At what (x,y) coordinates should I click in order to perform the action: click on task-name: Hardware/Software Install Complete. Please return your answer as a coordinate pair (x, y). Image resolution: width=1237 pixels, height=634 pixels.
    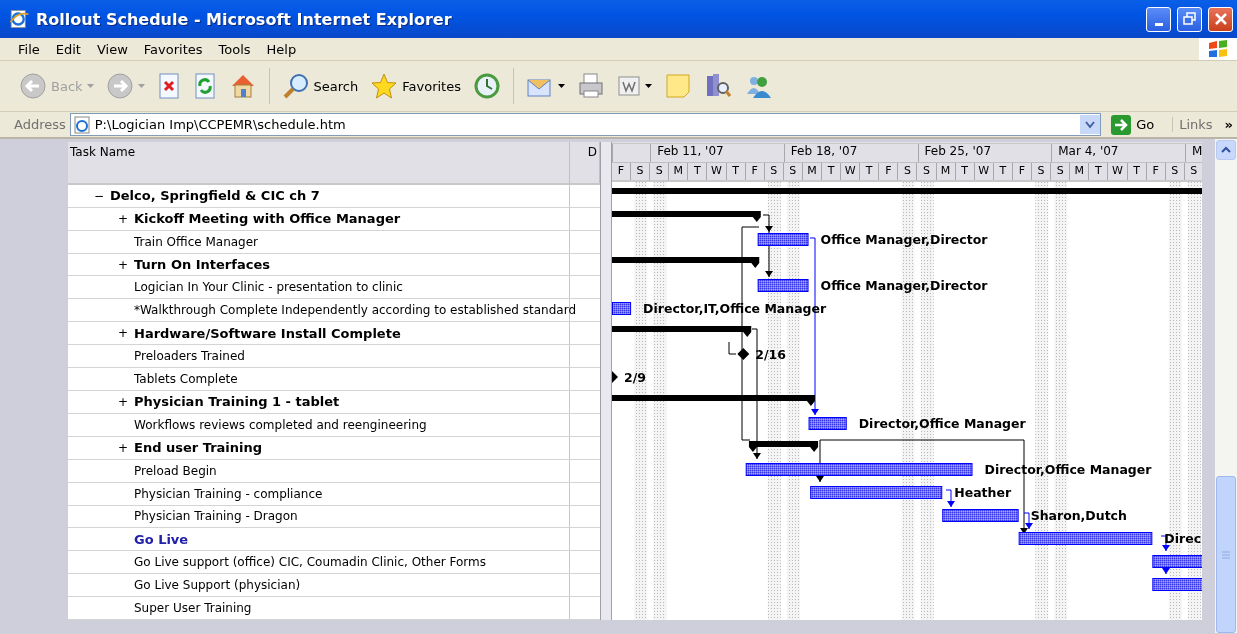
    Looking at the image, I should click on (267, 333).